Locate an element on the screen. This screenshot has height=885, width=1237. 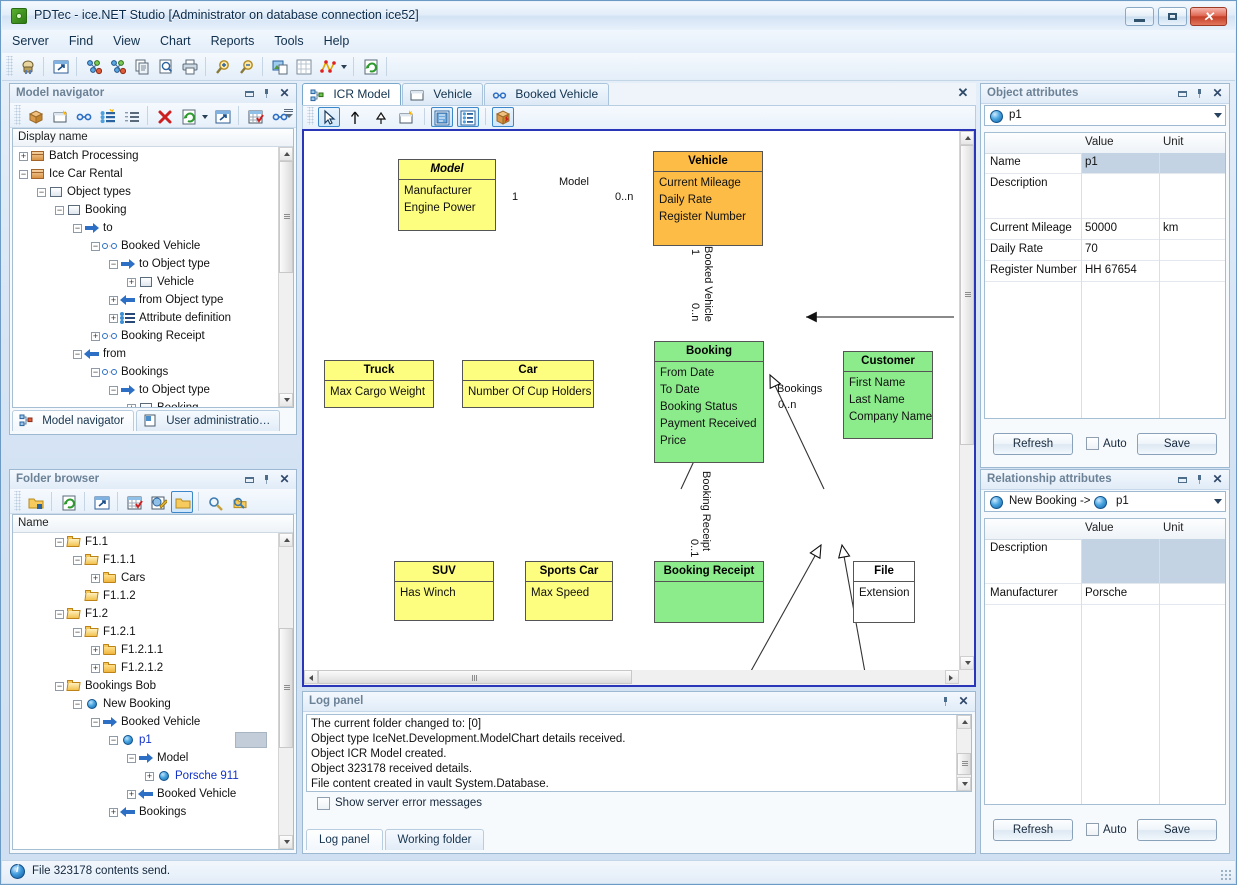
diagram-entity: Model Manufacturer Engine Power is located at coordinates (447, 195).